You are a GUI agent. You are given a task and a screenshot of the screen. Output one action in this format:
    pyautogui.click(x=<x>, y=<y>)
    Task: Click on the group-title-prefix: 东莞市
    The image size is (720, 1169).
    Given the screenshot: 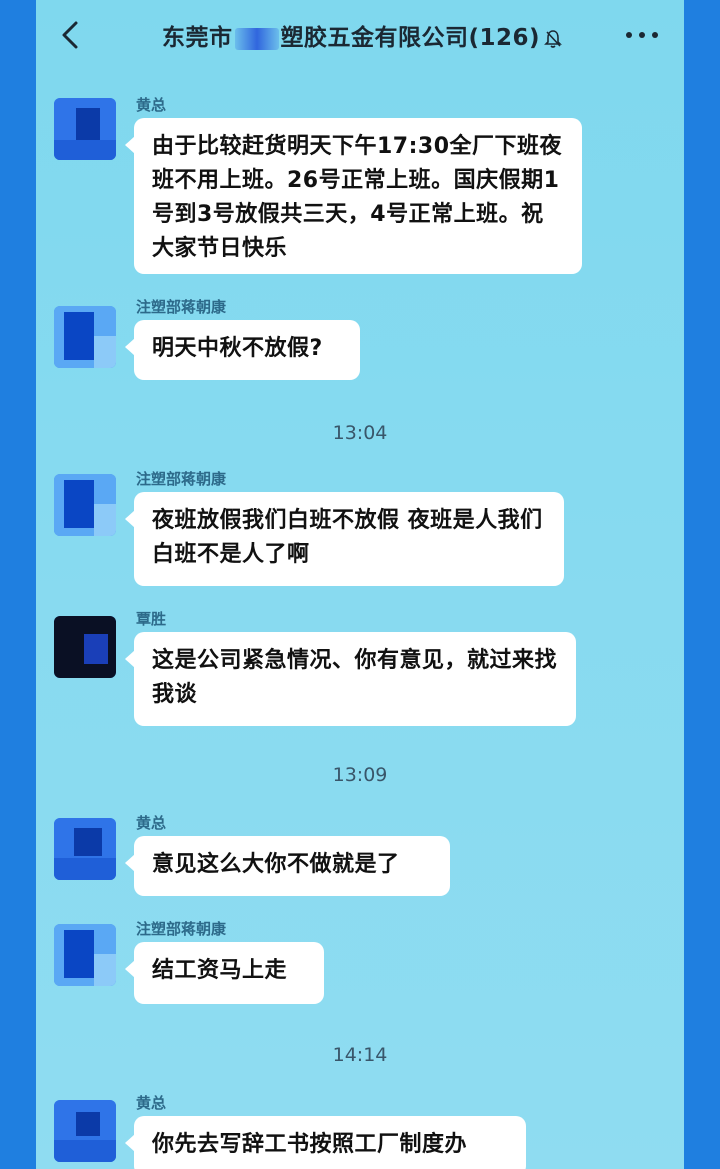 What is the action you would take?
    pyautogui.click(x=197, y=38)
    